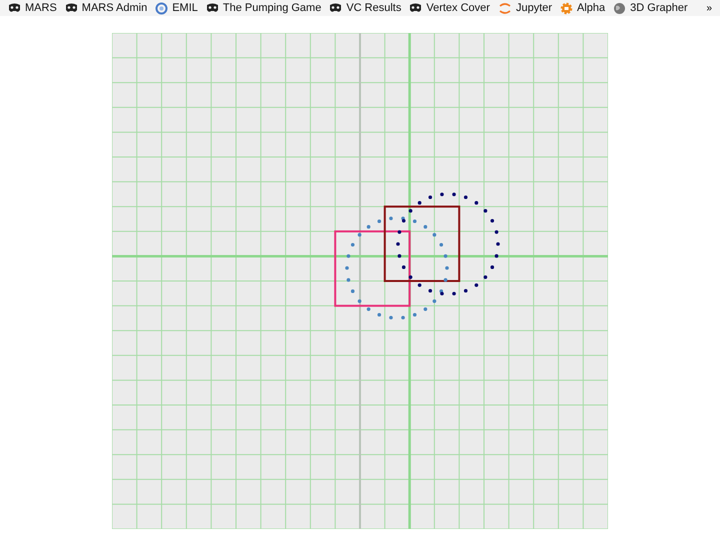 This screenshot has height=540, width=720. Describe the element at coordinates (365, 8) in the screenshot. I see `bookmark-link: VC Results` at that location.